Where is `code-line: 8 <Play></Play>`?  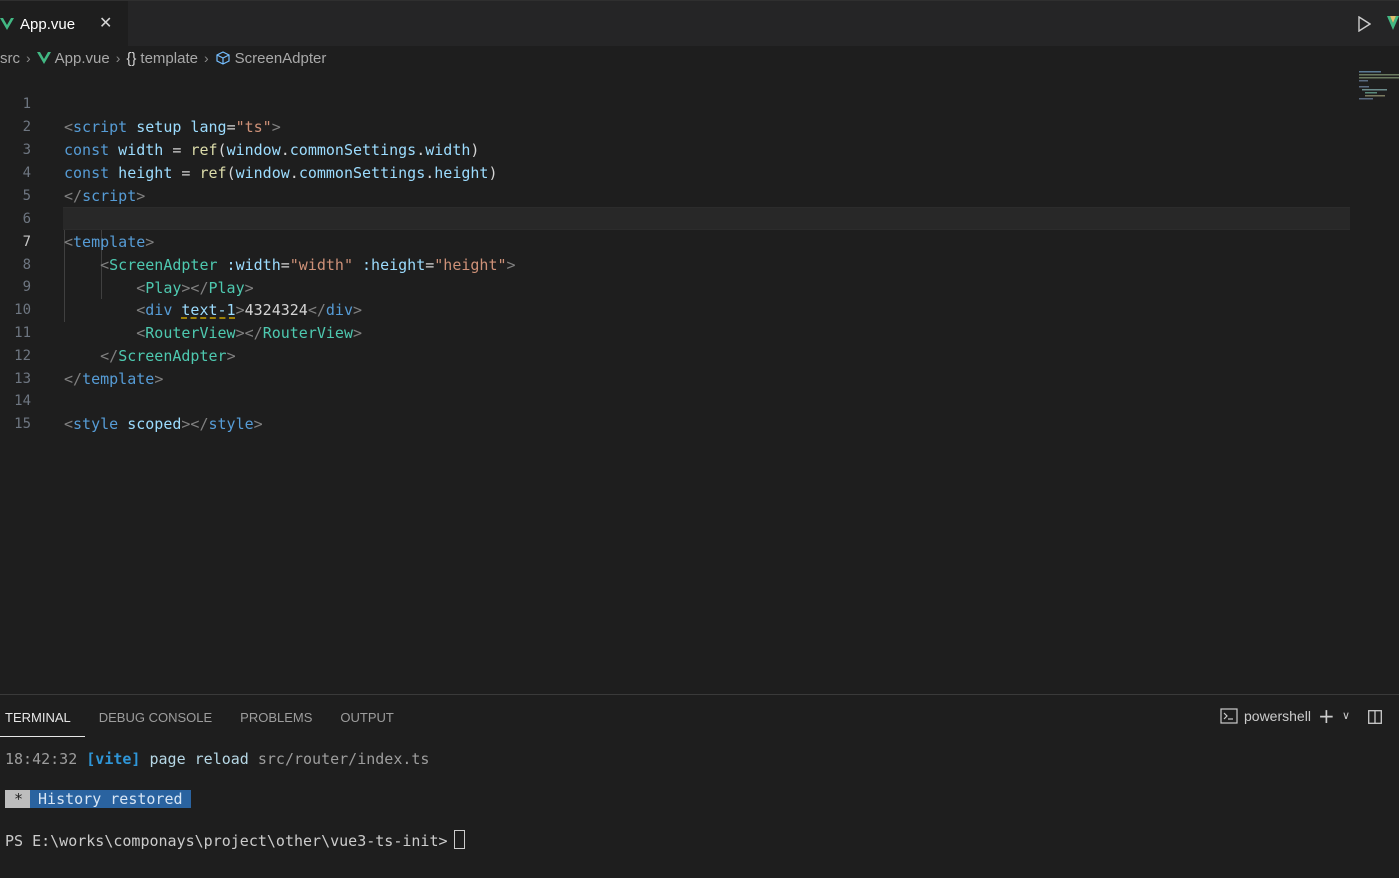 code-line: 8 <Play></Play> is located at coordinates (677, 264).